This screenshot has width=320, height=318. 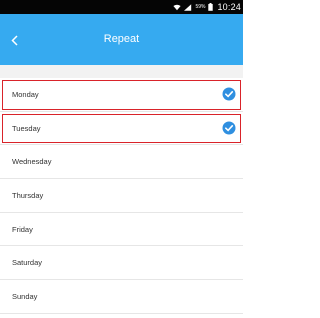 I want to click on day-label: Friday, so click(x=22, y=229).